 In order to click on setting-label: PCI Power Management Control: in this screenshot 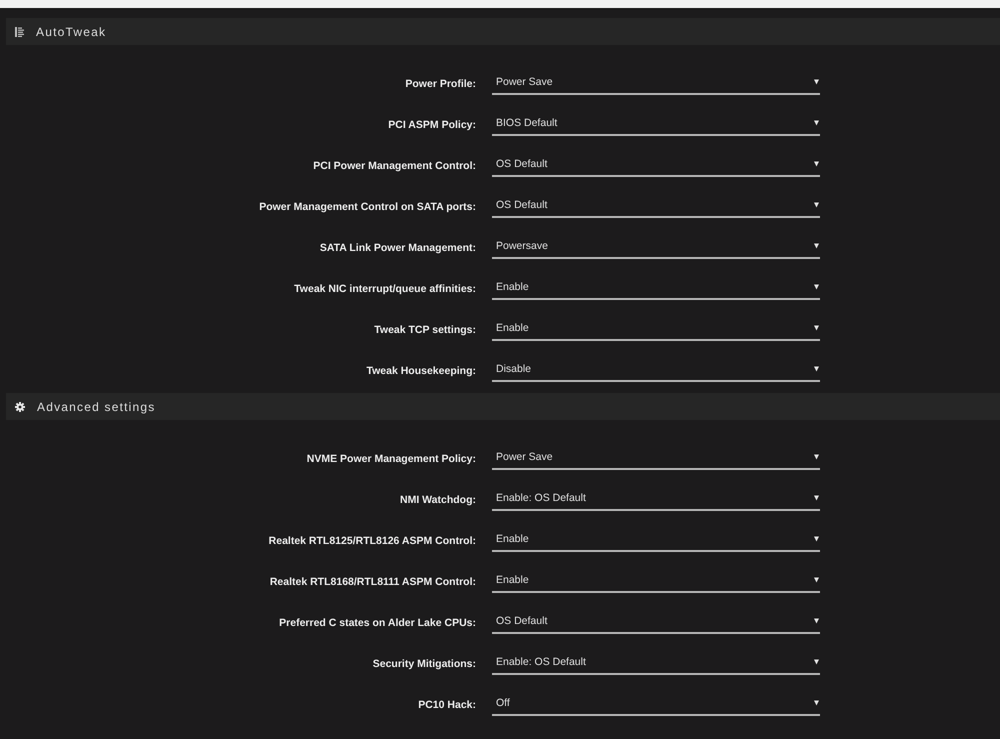, I will do `click(394, 166)`.